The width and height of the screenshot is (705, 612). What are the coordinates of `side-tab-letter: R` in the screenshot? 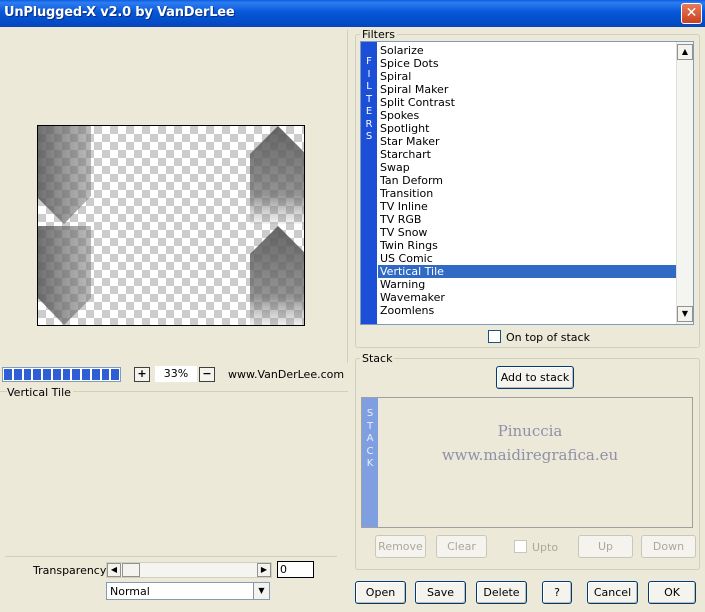 It's located at (369, 124).